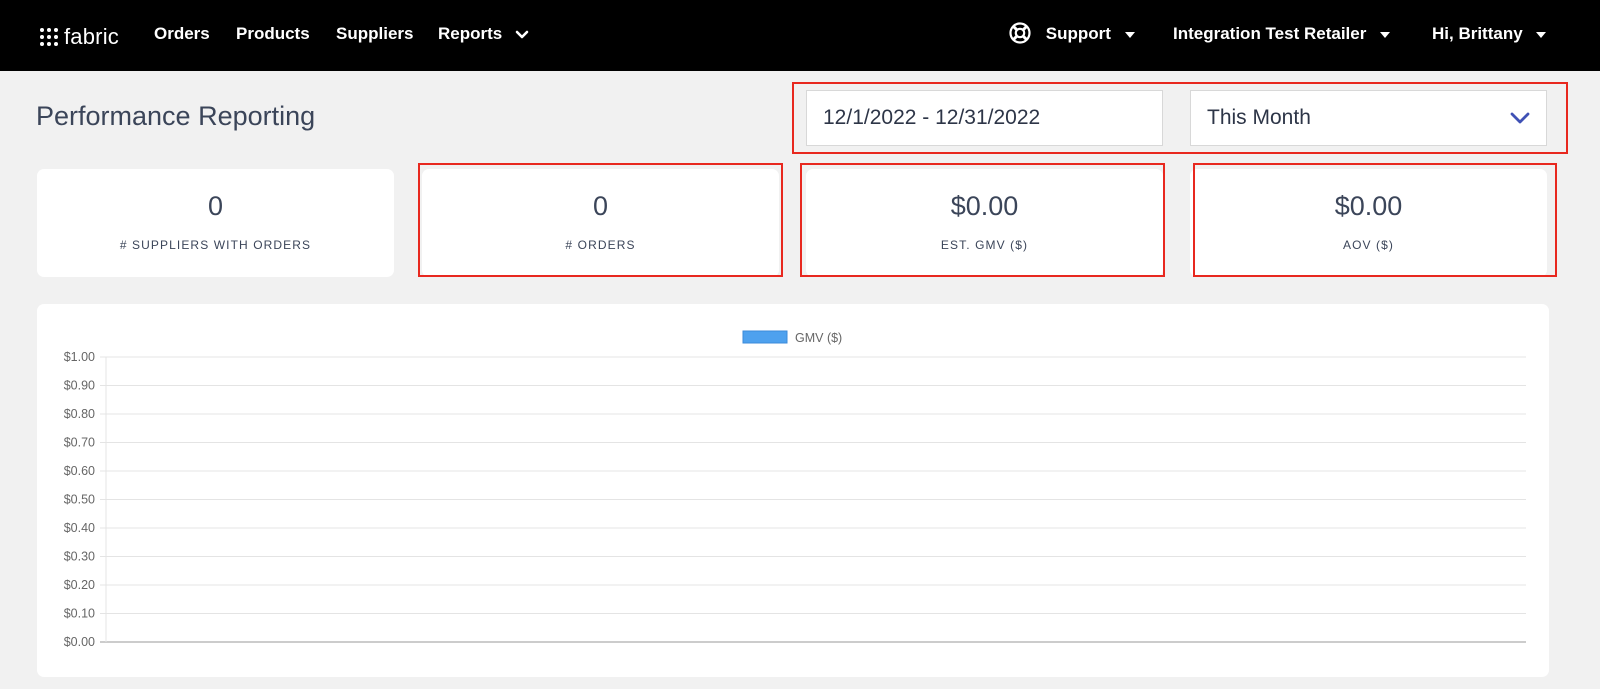 This screenshot has height=689, width=1600. I want to click on y-tick-label: $0.10, so click(79, 614).